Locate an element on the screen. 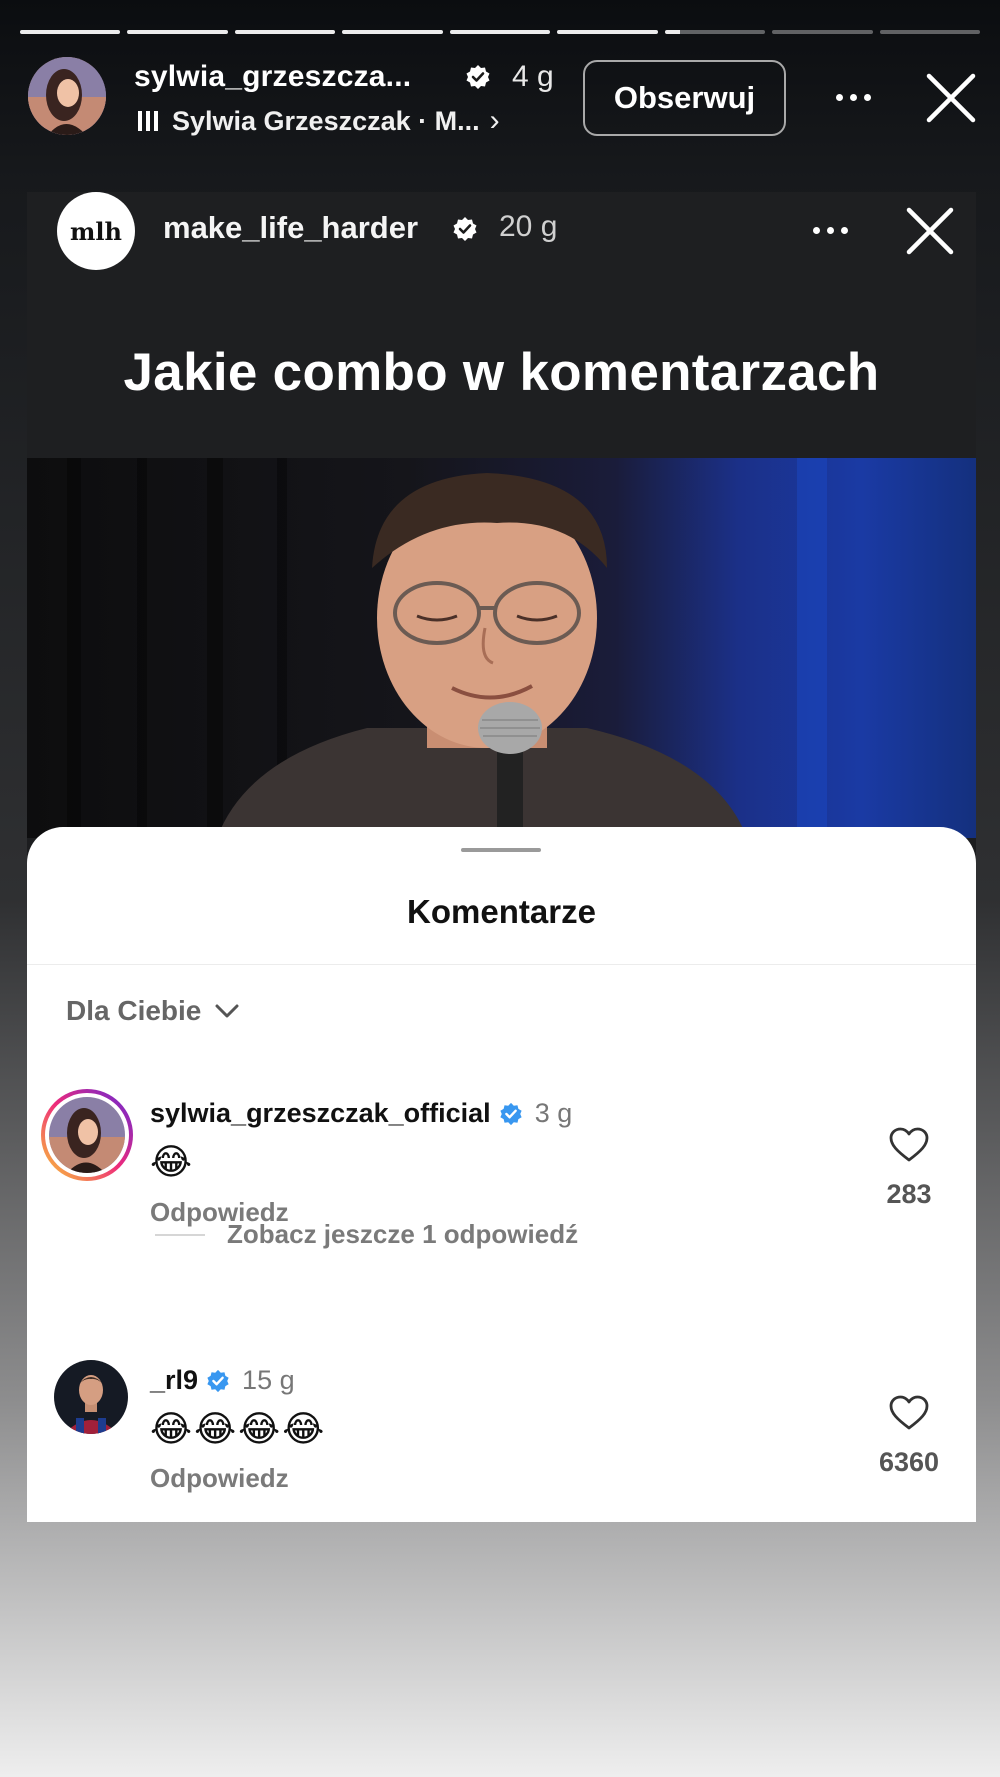 The image size is (1000, 1777). follow-button: Obserwuj is located at coordinates (684, 98).